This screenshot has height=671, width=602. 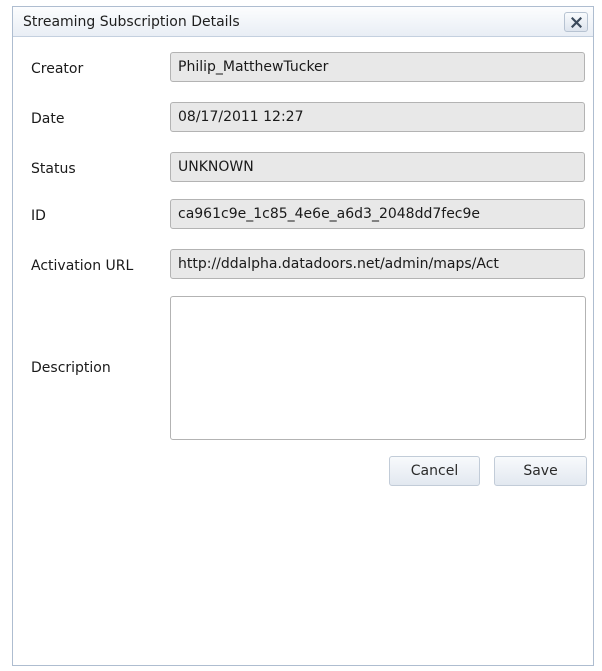 What do you see at coordinates (48, 119) in the screenshot?
I see `date-label: Date` at bounding box center [48, 119].